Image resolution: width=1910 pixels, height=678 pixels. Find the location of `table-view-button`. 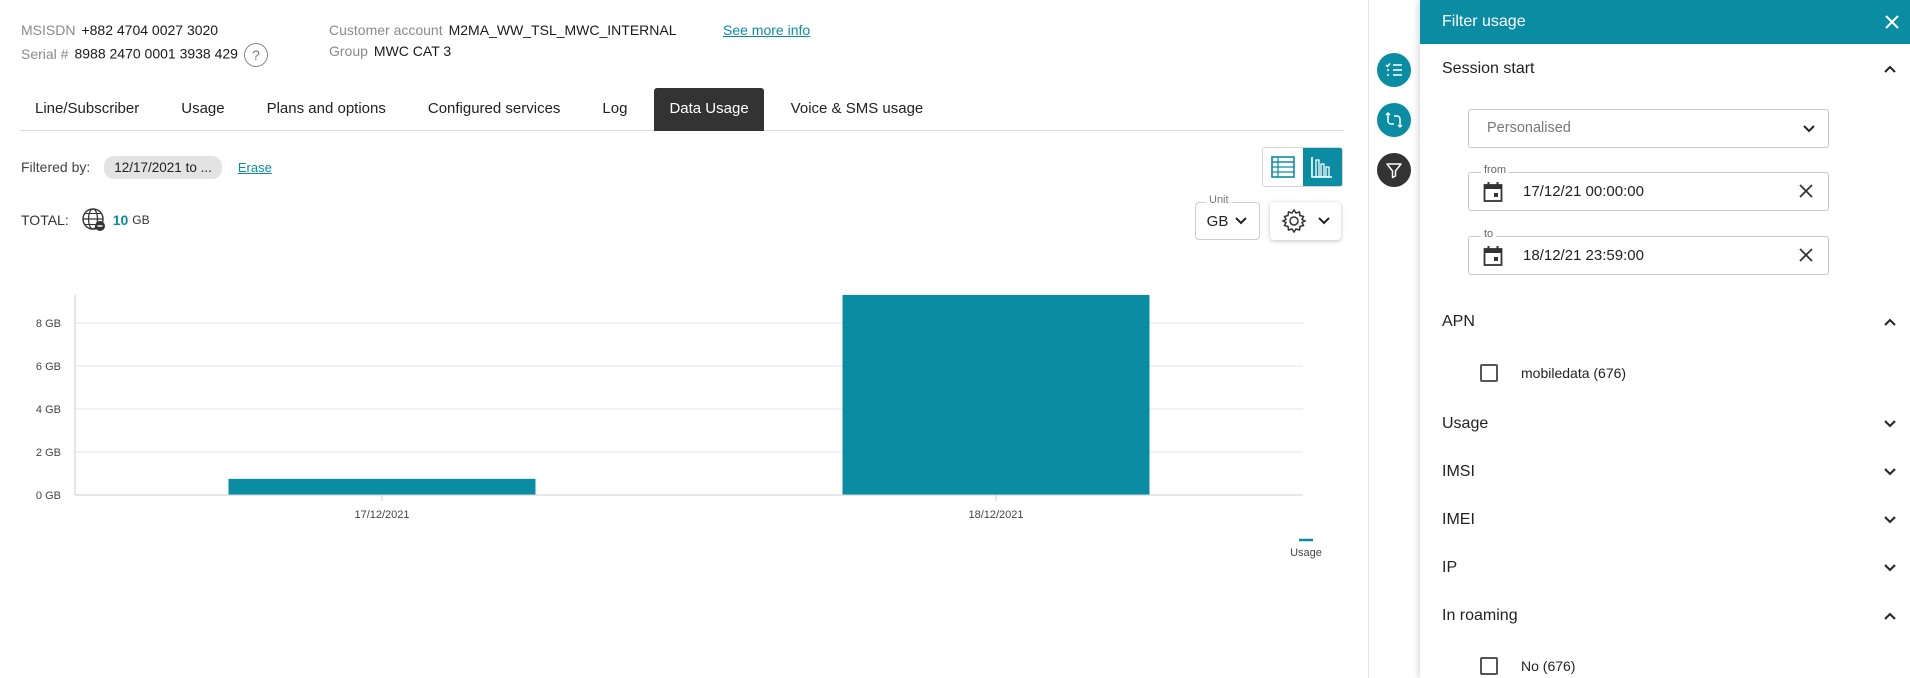

table-view-button is located at coordinates (1283, 167).